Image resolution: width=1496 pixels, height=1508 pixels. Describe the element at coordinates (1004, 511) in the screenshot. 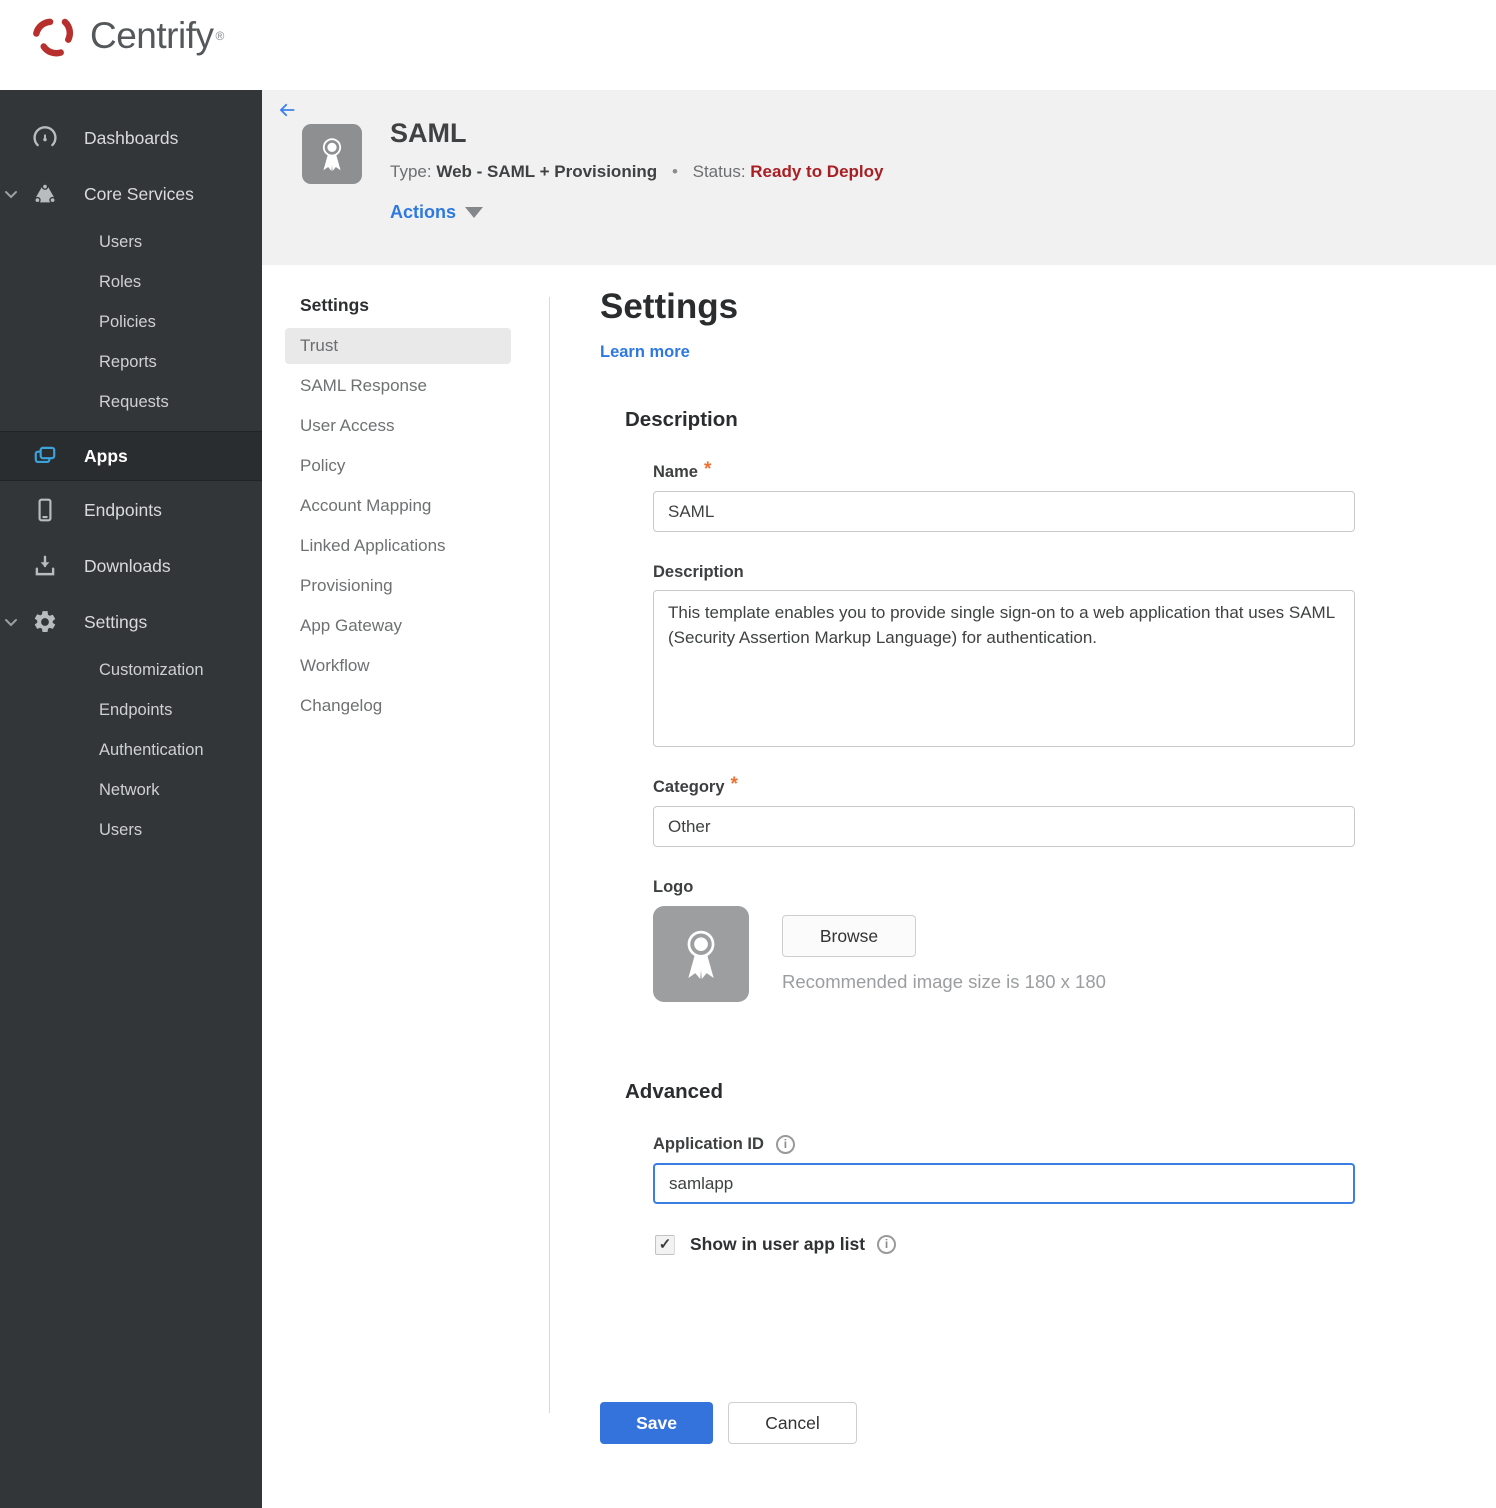

I see `name-field` at that location.